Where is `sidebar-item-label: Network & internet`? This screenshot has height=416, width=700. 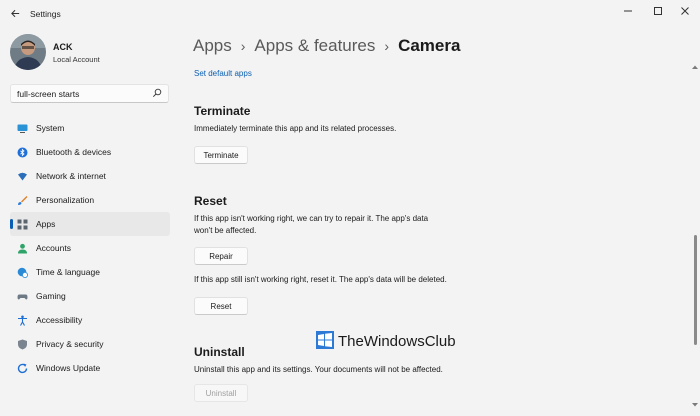
sidebar-item-label: Network & internet is located at coordinates (71, 176).